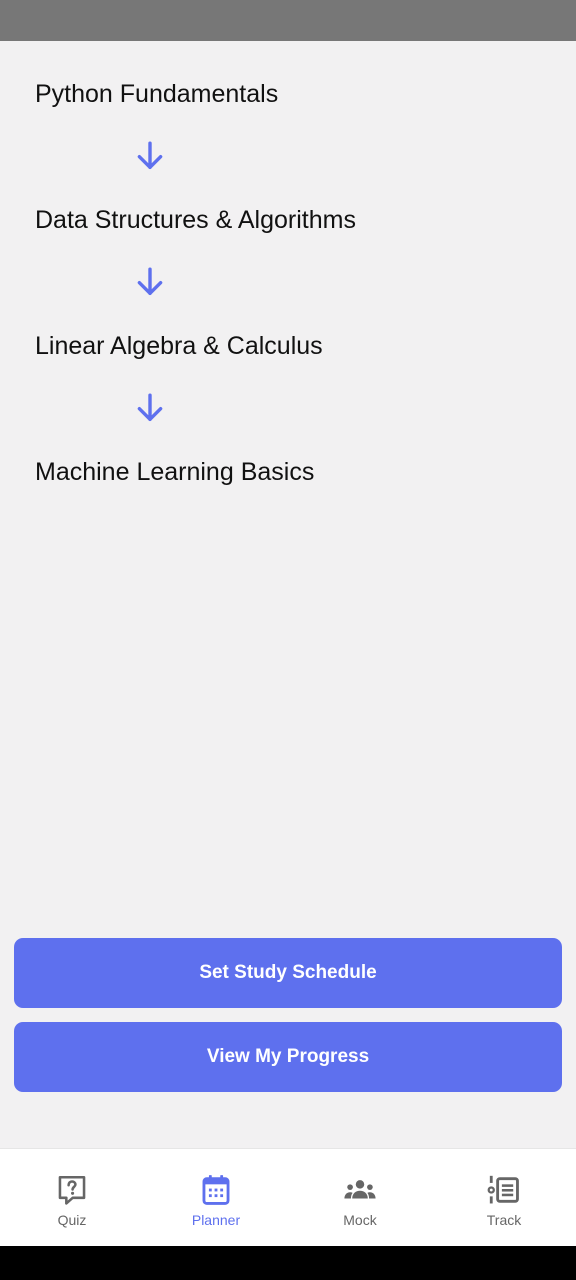 This screenshot has height=1280, width=576. Describe the element at coordinates (360, 1189) in the screenshot. I see `group-icon` at that location.